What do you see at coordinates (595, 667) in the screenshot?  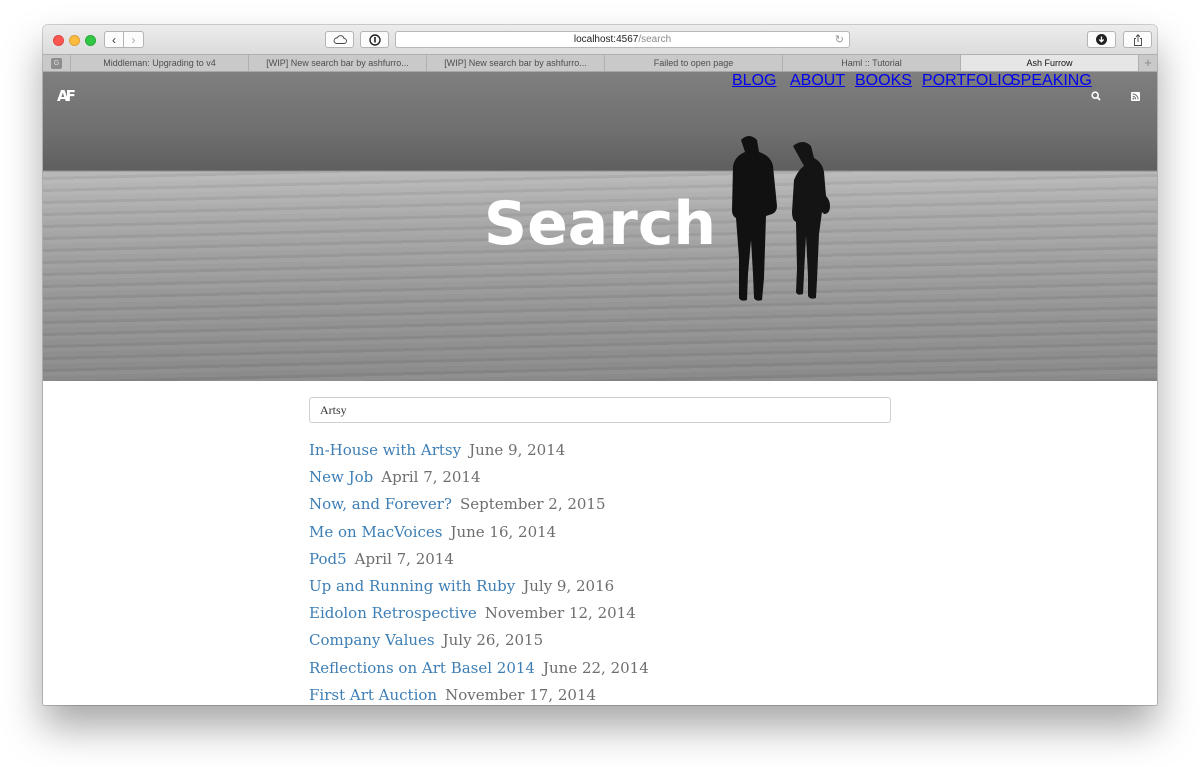 I see `result-date: June 22, 2014` at bounding box center [595, 667].